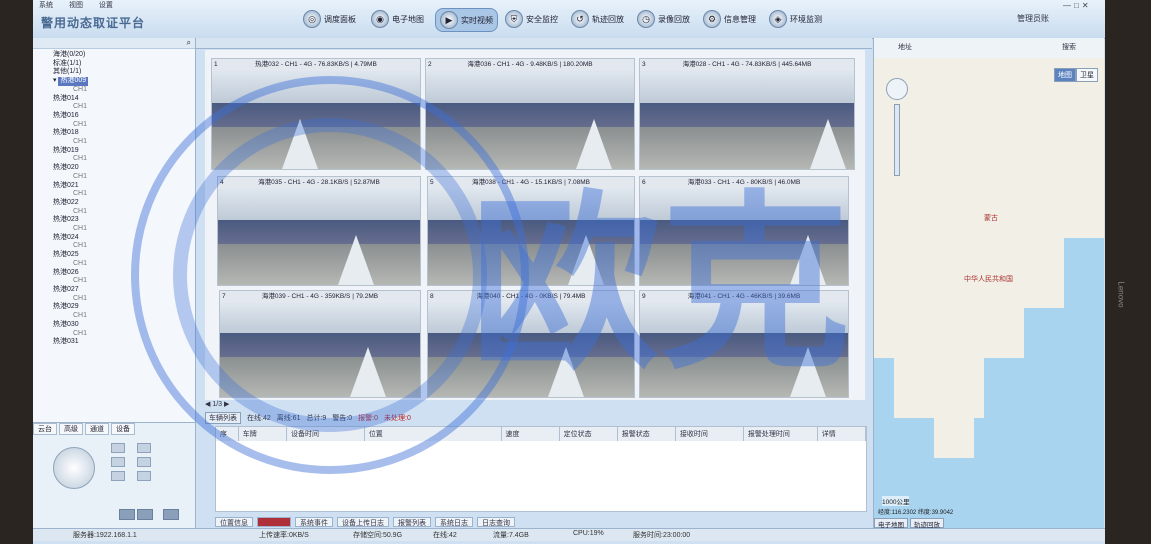 The image size is (1151, 544). Describe the element at coordinates (124, 342) in the screenshot. I see `tree-node: 热港031` at that location.